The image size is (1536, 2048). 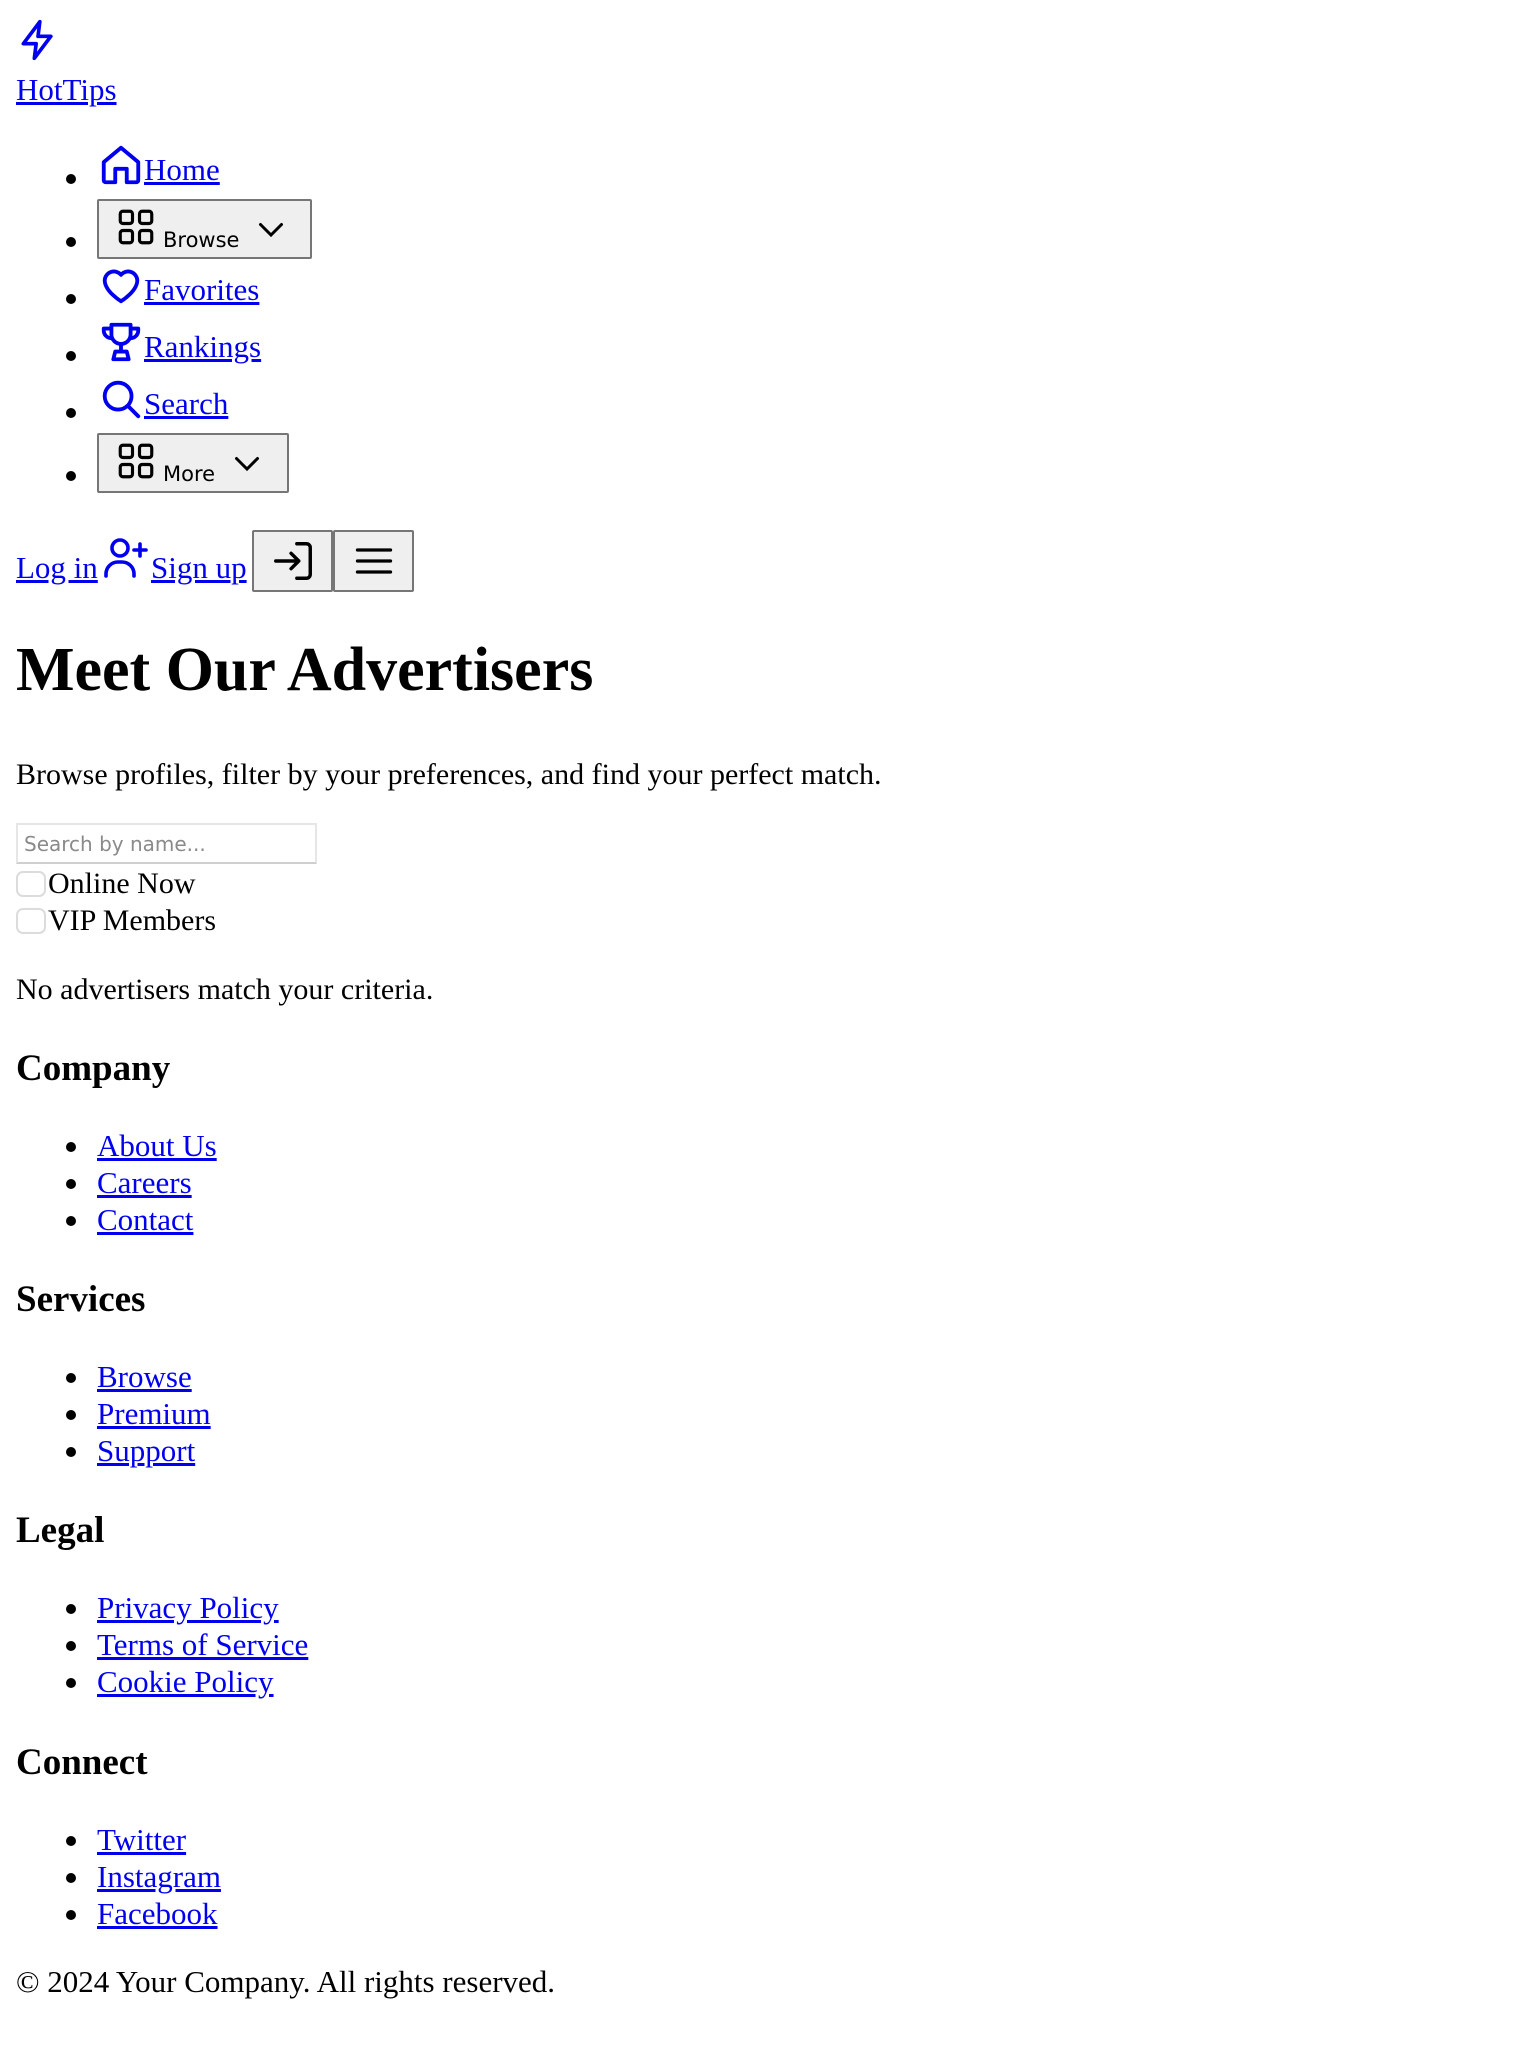 I want to click on online-filter: Online Now, so click(x=105, y=884).